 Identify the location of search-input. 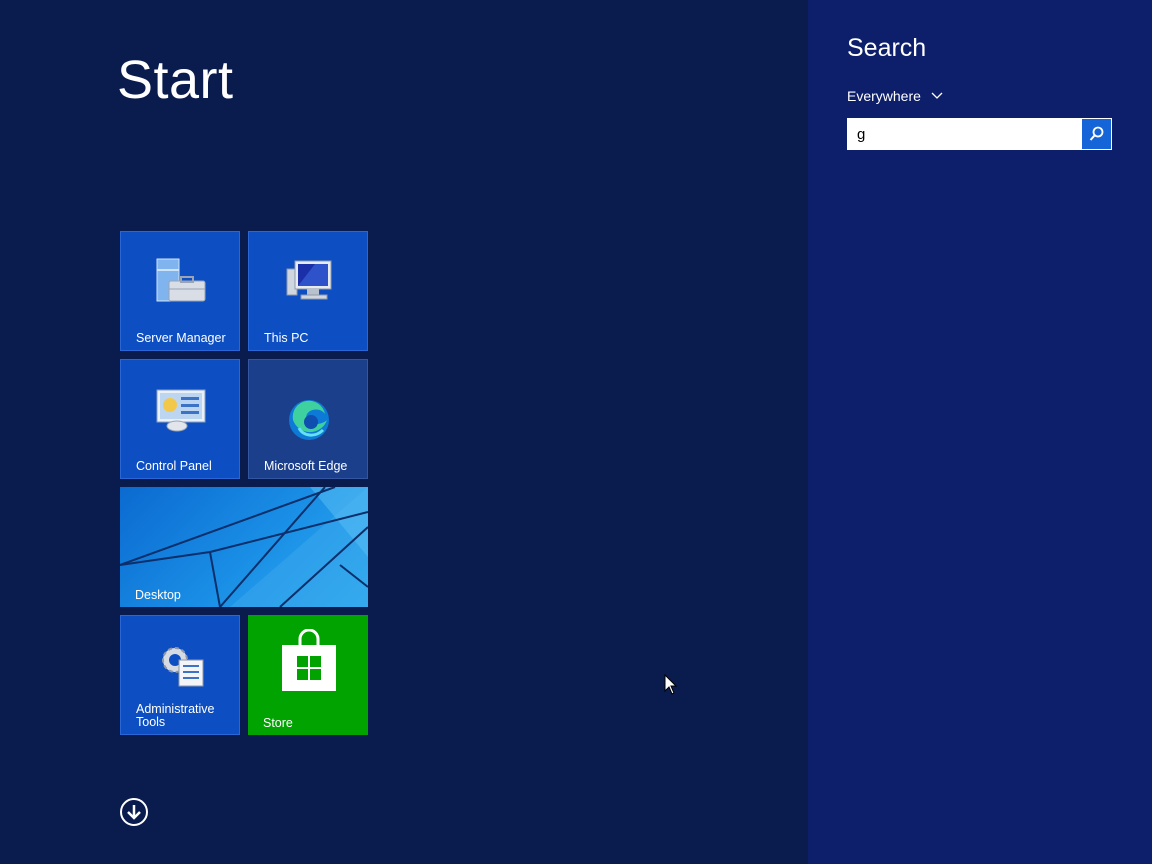
(965, 134).